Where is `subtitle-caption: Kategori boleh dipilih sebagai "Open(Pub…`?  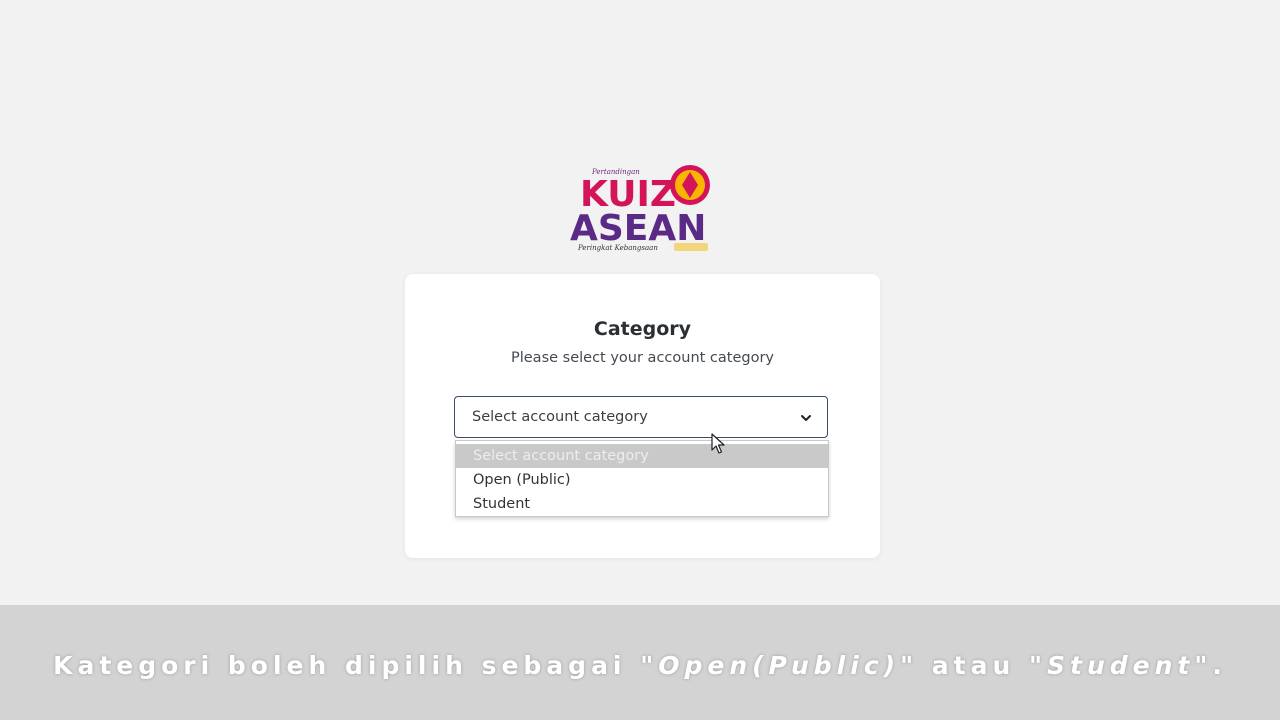 subtitle-caption: Kategori boleh dipilih sebagai "Open(Pub… is located at coordinates (640, 665).